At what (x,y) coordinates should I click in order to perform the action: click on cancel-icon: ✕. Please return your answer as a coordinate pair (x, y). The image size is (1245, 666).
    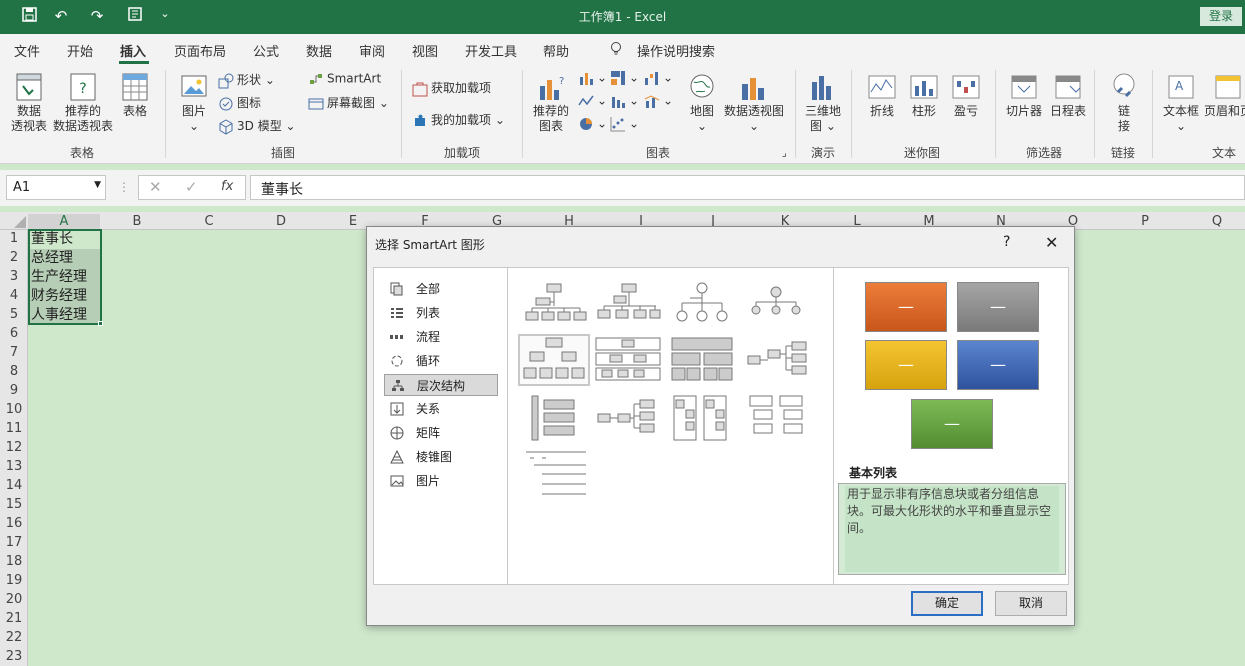
    Looking at the image, I should click on (155, 187).